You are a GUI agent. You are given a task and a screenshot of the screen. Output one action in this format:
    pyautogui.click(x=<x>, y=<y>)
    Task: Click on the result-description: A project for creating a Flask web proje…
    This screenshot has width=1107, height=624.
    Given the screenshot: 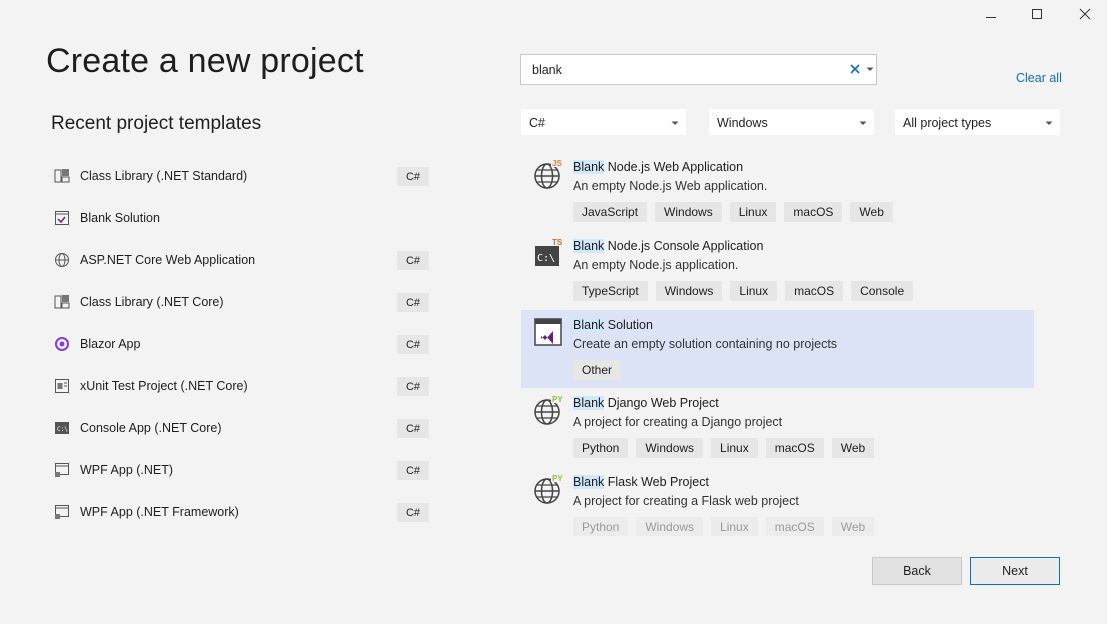 What is the action you would take?
    pyautogui.click(x=686, y=501)
    